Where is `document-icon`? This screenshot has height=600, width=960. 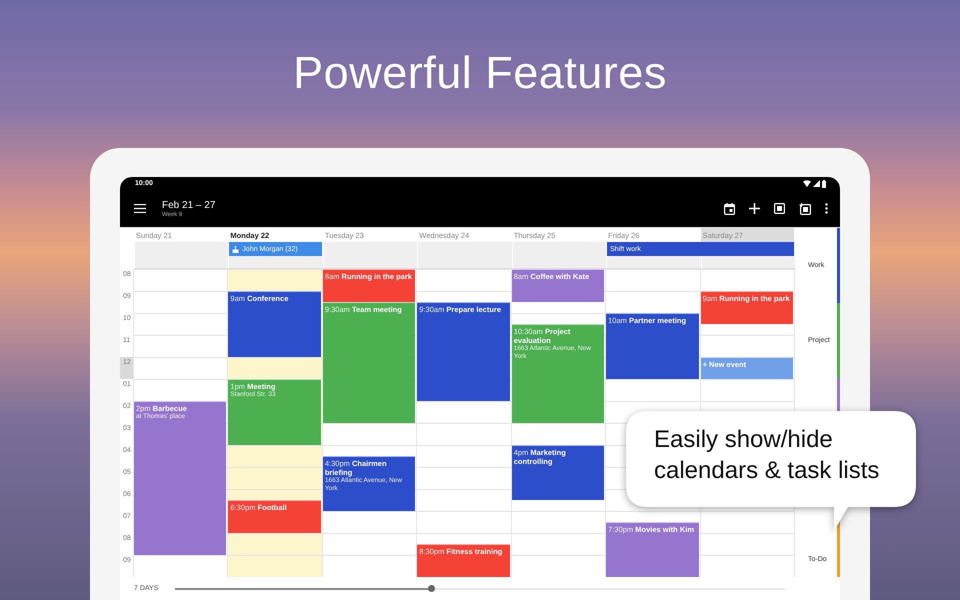 document-icon is located at coordinates (779, 208).